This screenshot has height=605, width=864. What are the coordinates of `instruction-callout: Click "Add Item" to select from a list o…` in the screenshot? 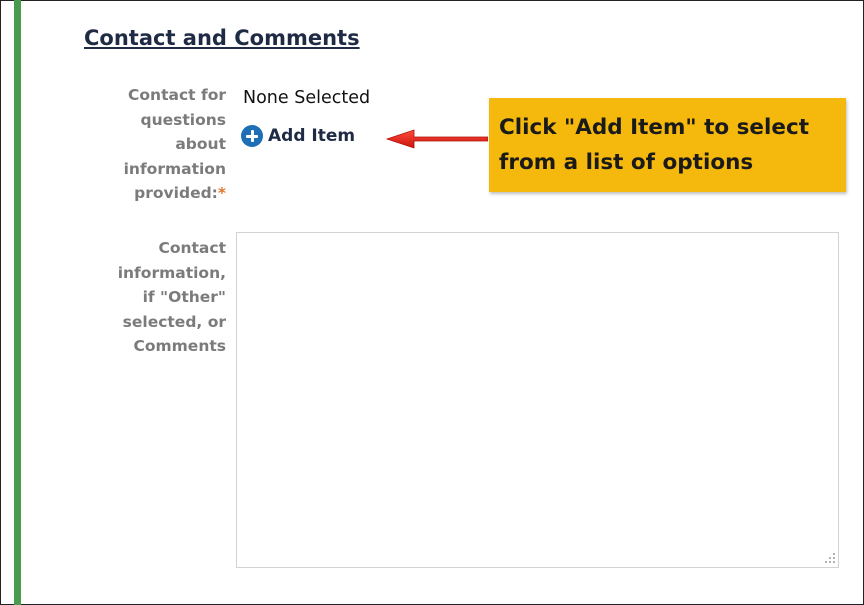 It's located at (667, 145).